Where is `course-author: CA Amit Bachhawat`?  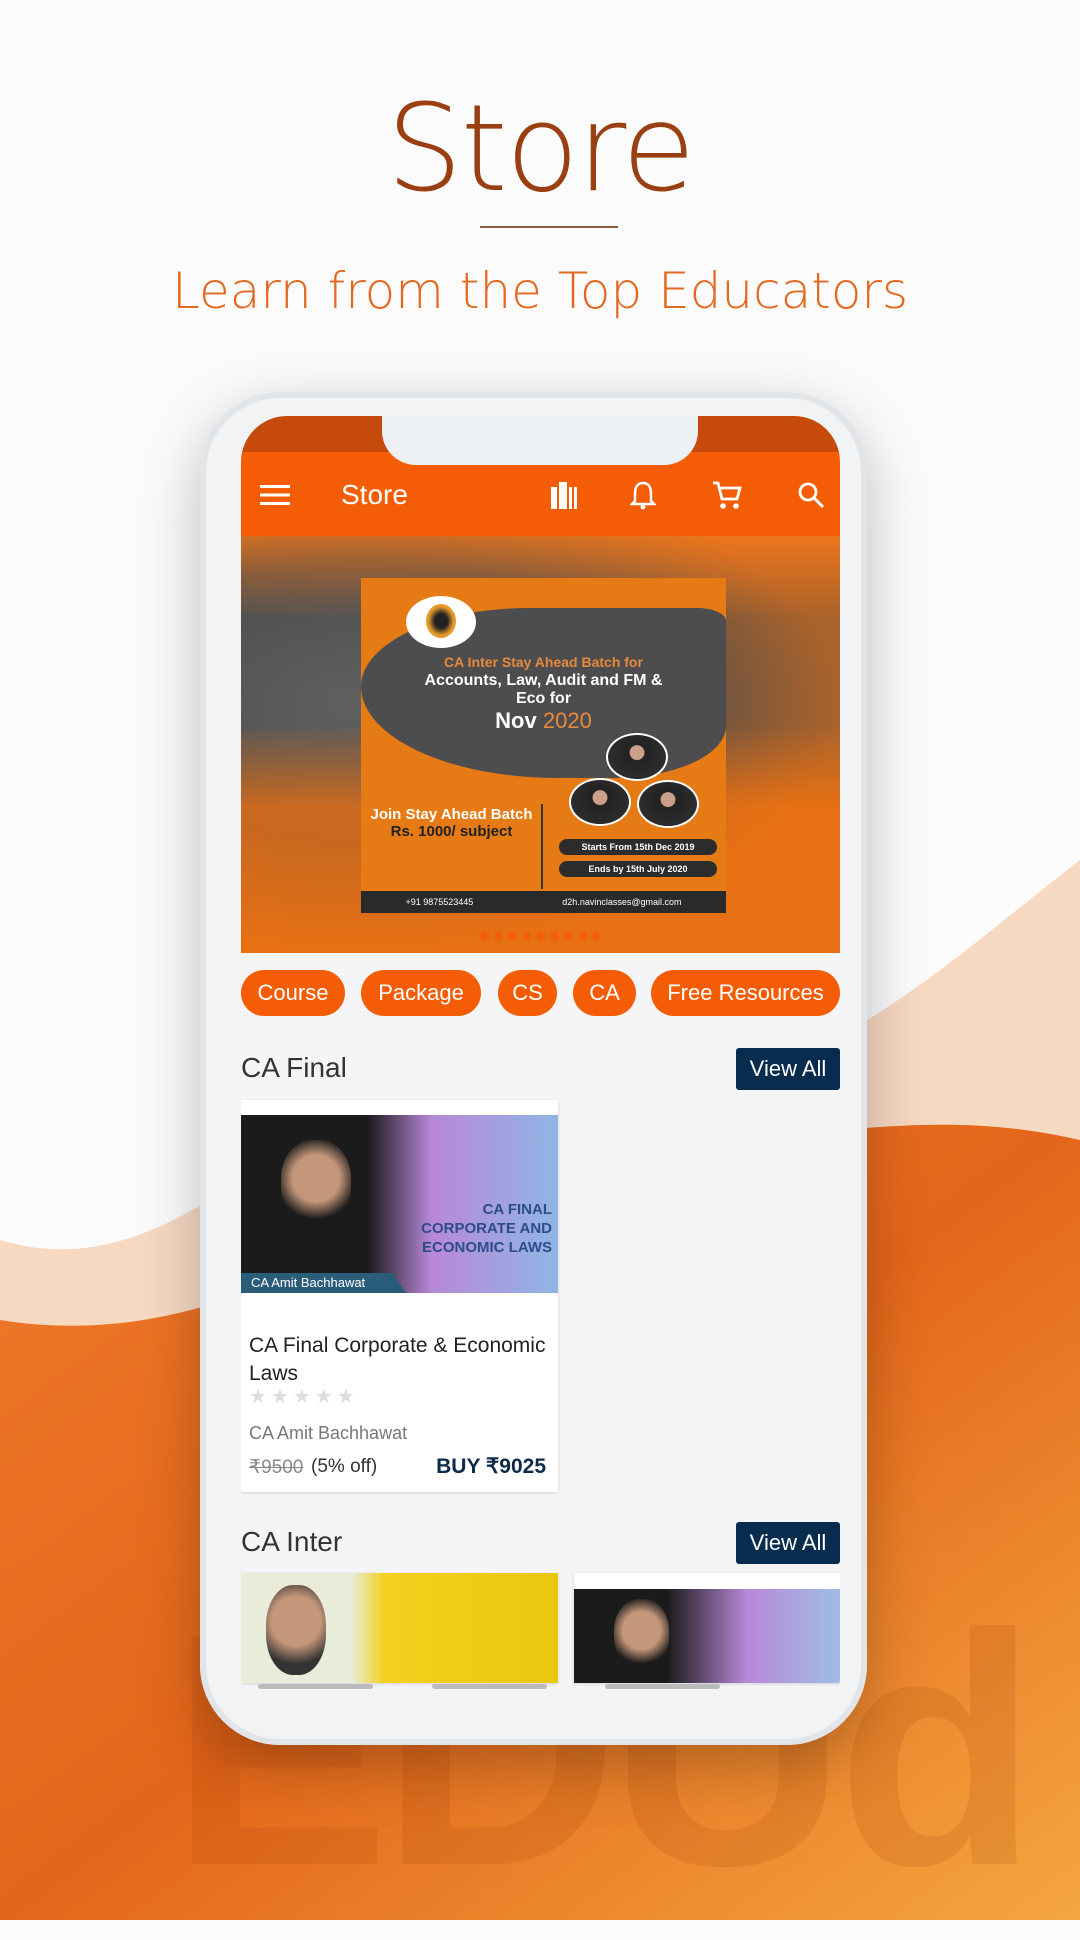 course-author: CA Amit Bachhawat is located at coordinates (328, 1433).